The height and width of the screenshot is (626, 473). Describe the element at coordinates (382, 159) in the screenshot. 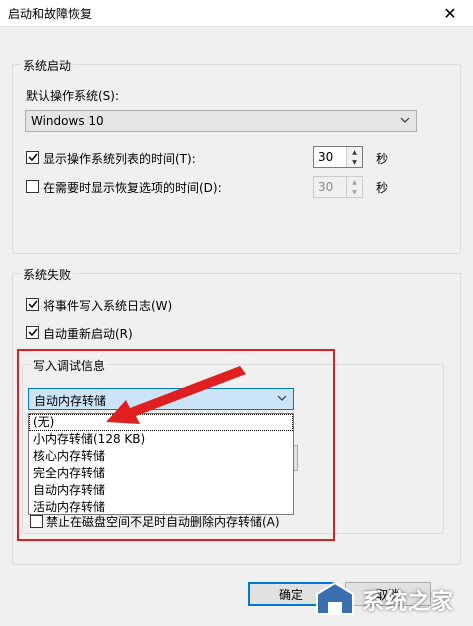

I see `show-os-list-unit: 秒` at that location.